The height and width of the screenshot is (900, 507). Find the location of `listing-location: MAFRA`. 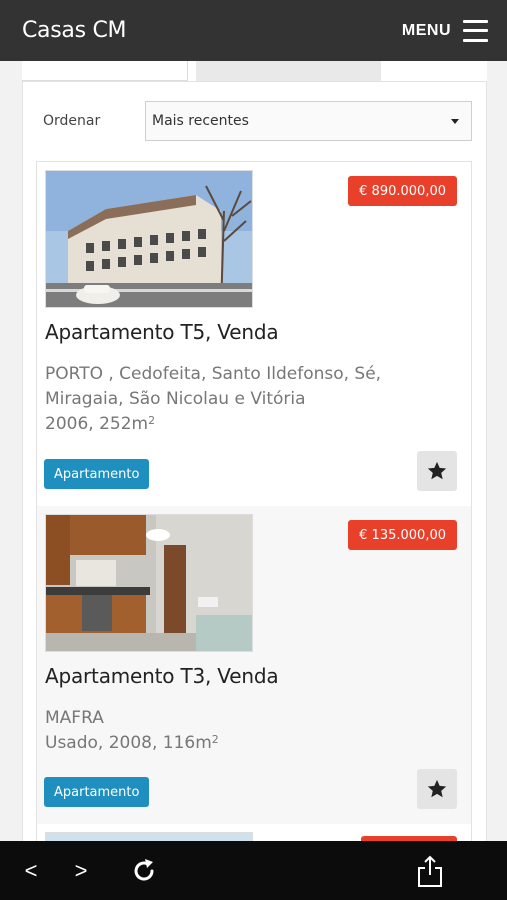

listing-location: MAFRA is located at coordinates (74, 718).